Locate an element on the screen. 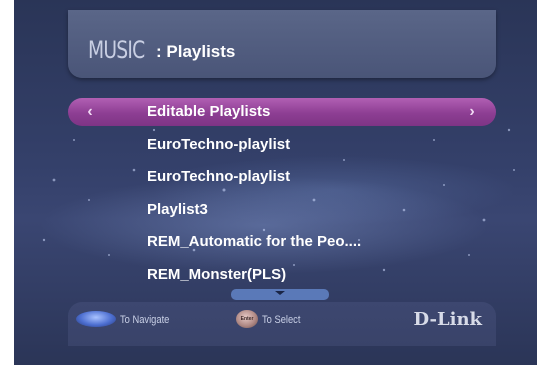 This screenshot has height=365, width=551. select-hint: To Select is located at coordinates (281, 320).